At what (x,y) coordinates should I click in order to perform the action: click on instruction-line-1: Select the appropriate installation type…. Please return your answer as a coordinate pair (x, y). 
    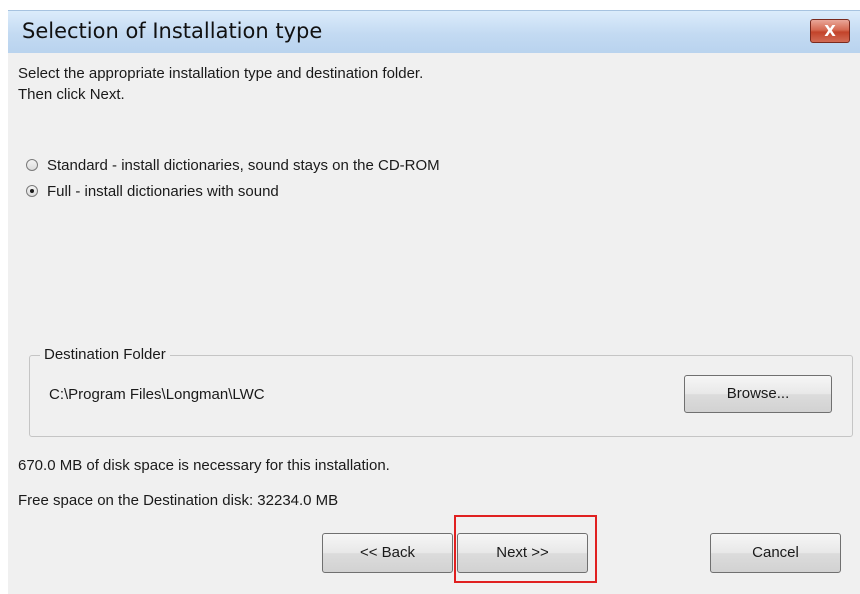
    Looking at the image, I should click on (221, 73).